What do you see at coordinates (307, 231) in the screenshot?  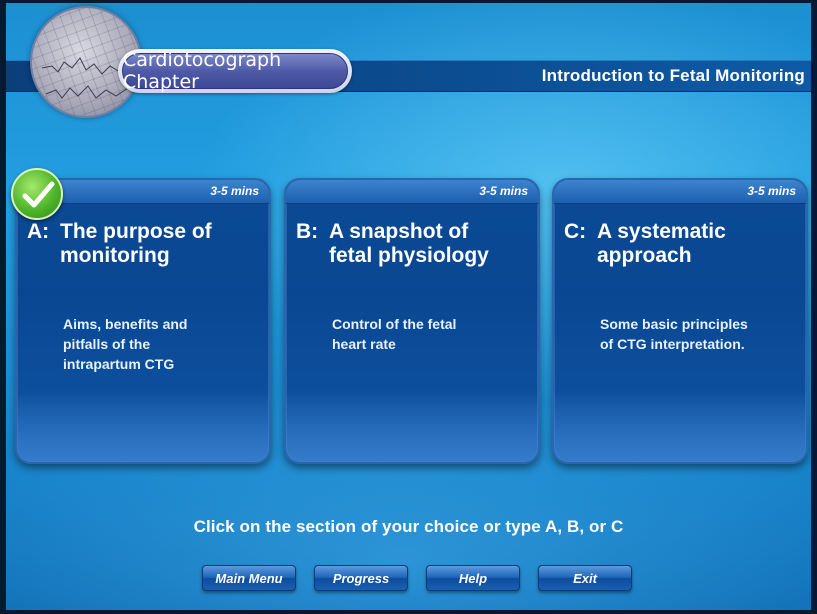 I see `section-letter: B:` at bounding box center [307, 231].